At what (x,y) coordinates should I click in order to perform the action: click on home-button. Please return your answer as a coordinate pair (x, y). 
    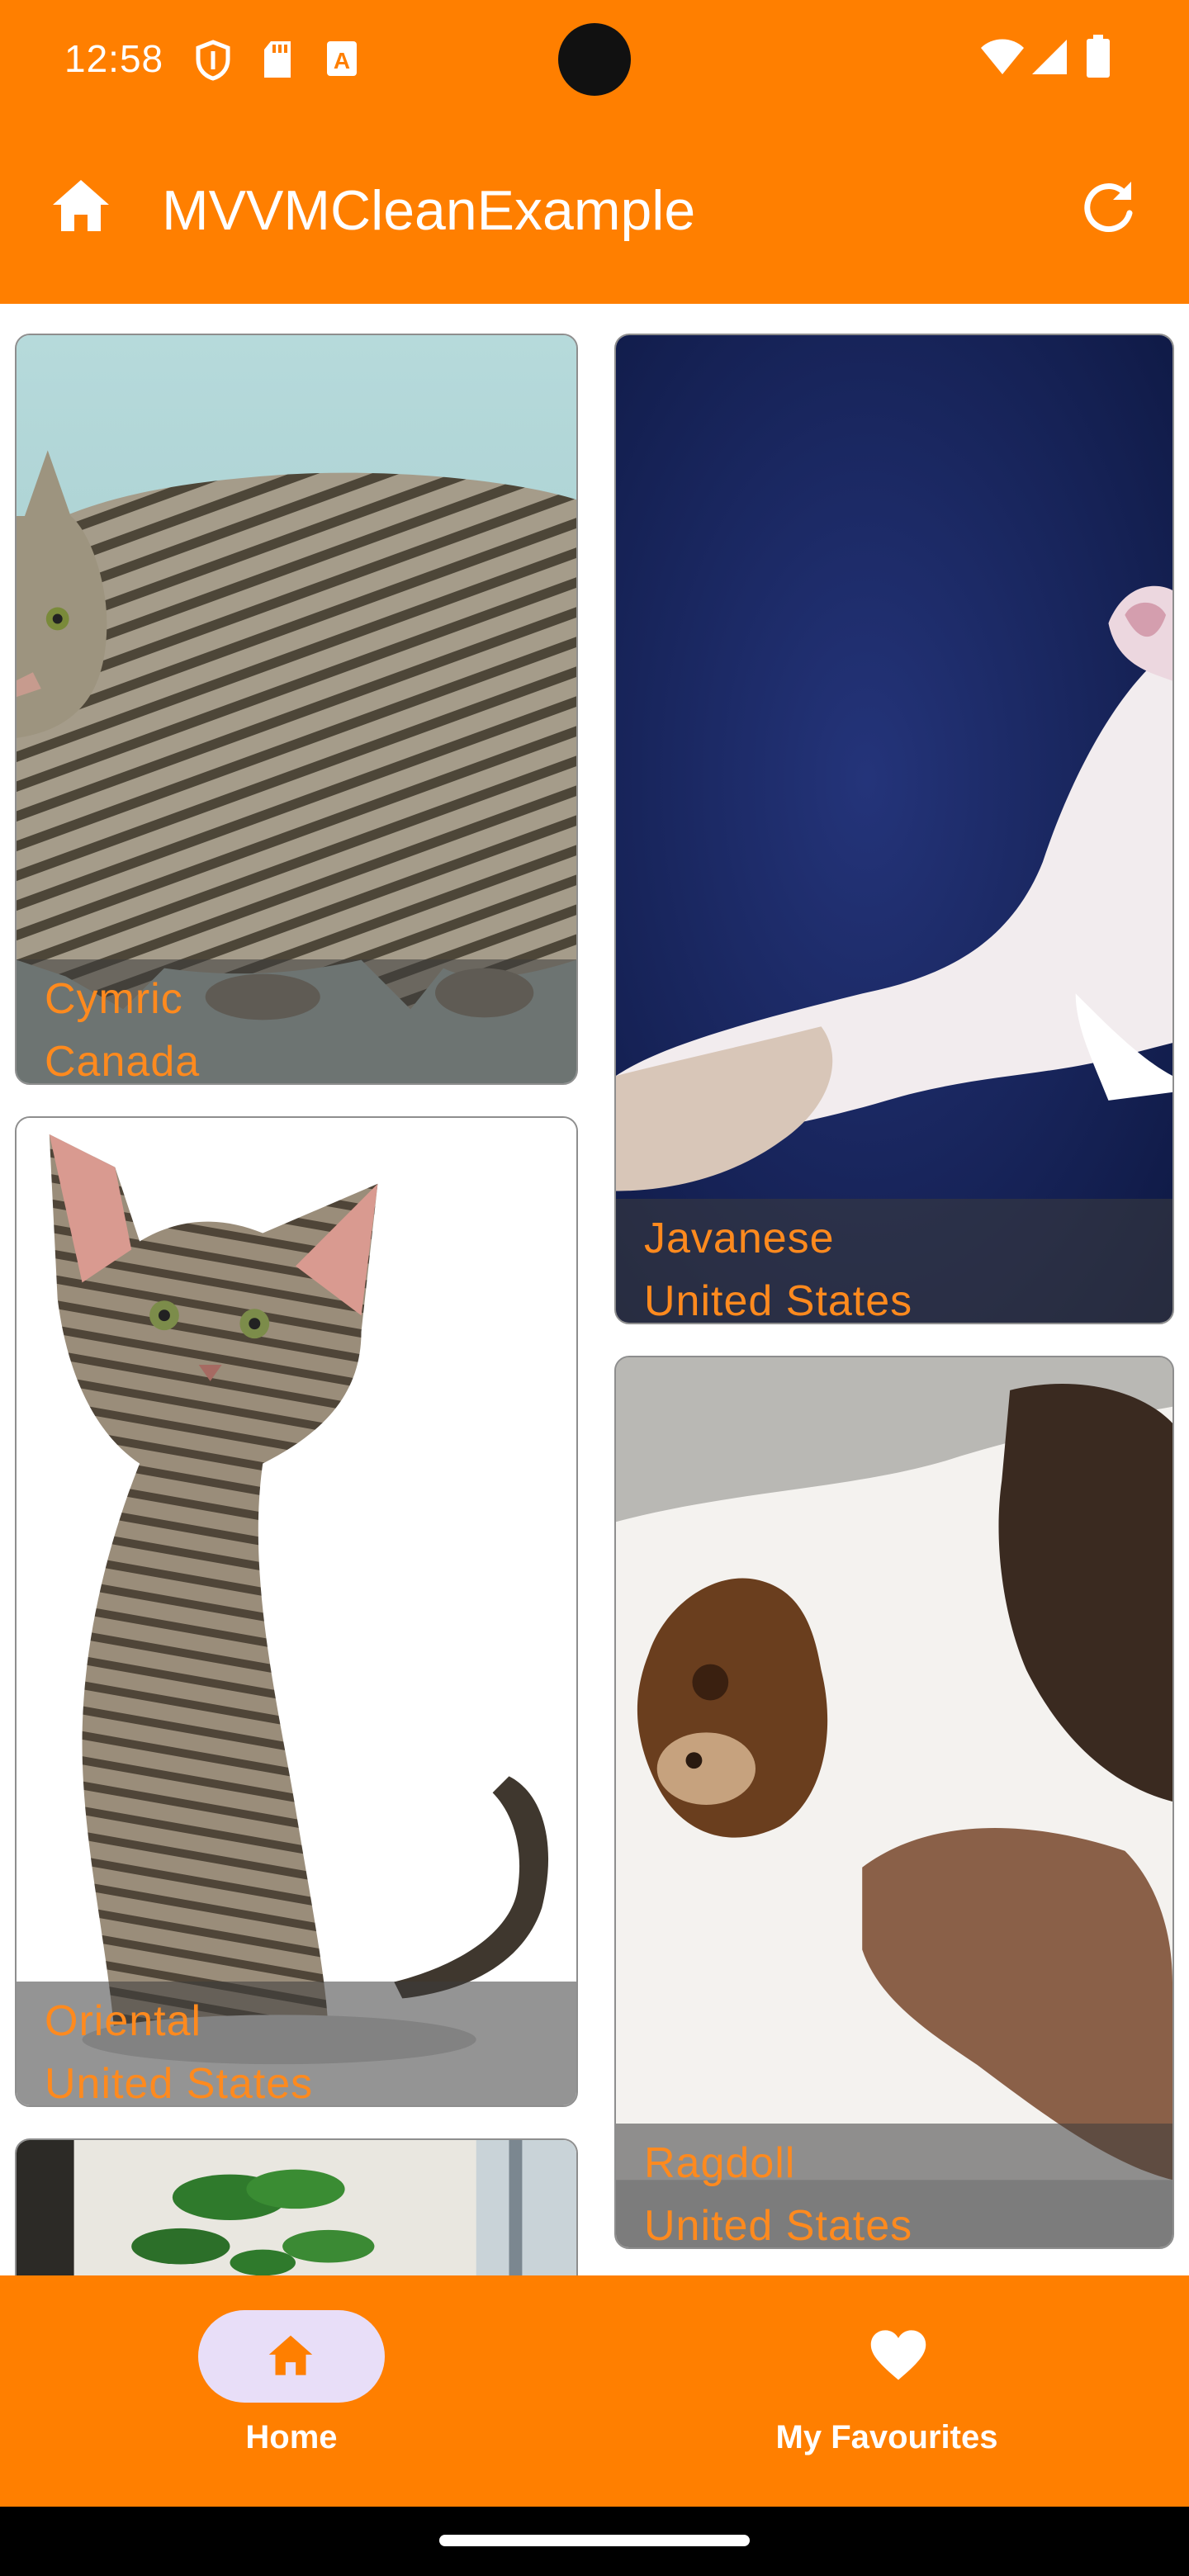
    Looking at the image, I should click on (81, 208).